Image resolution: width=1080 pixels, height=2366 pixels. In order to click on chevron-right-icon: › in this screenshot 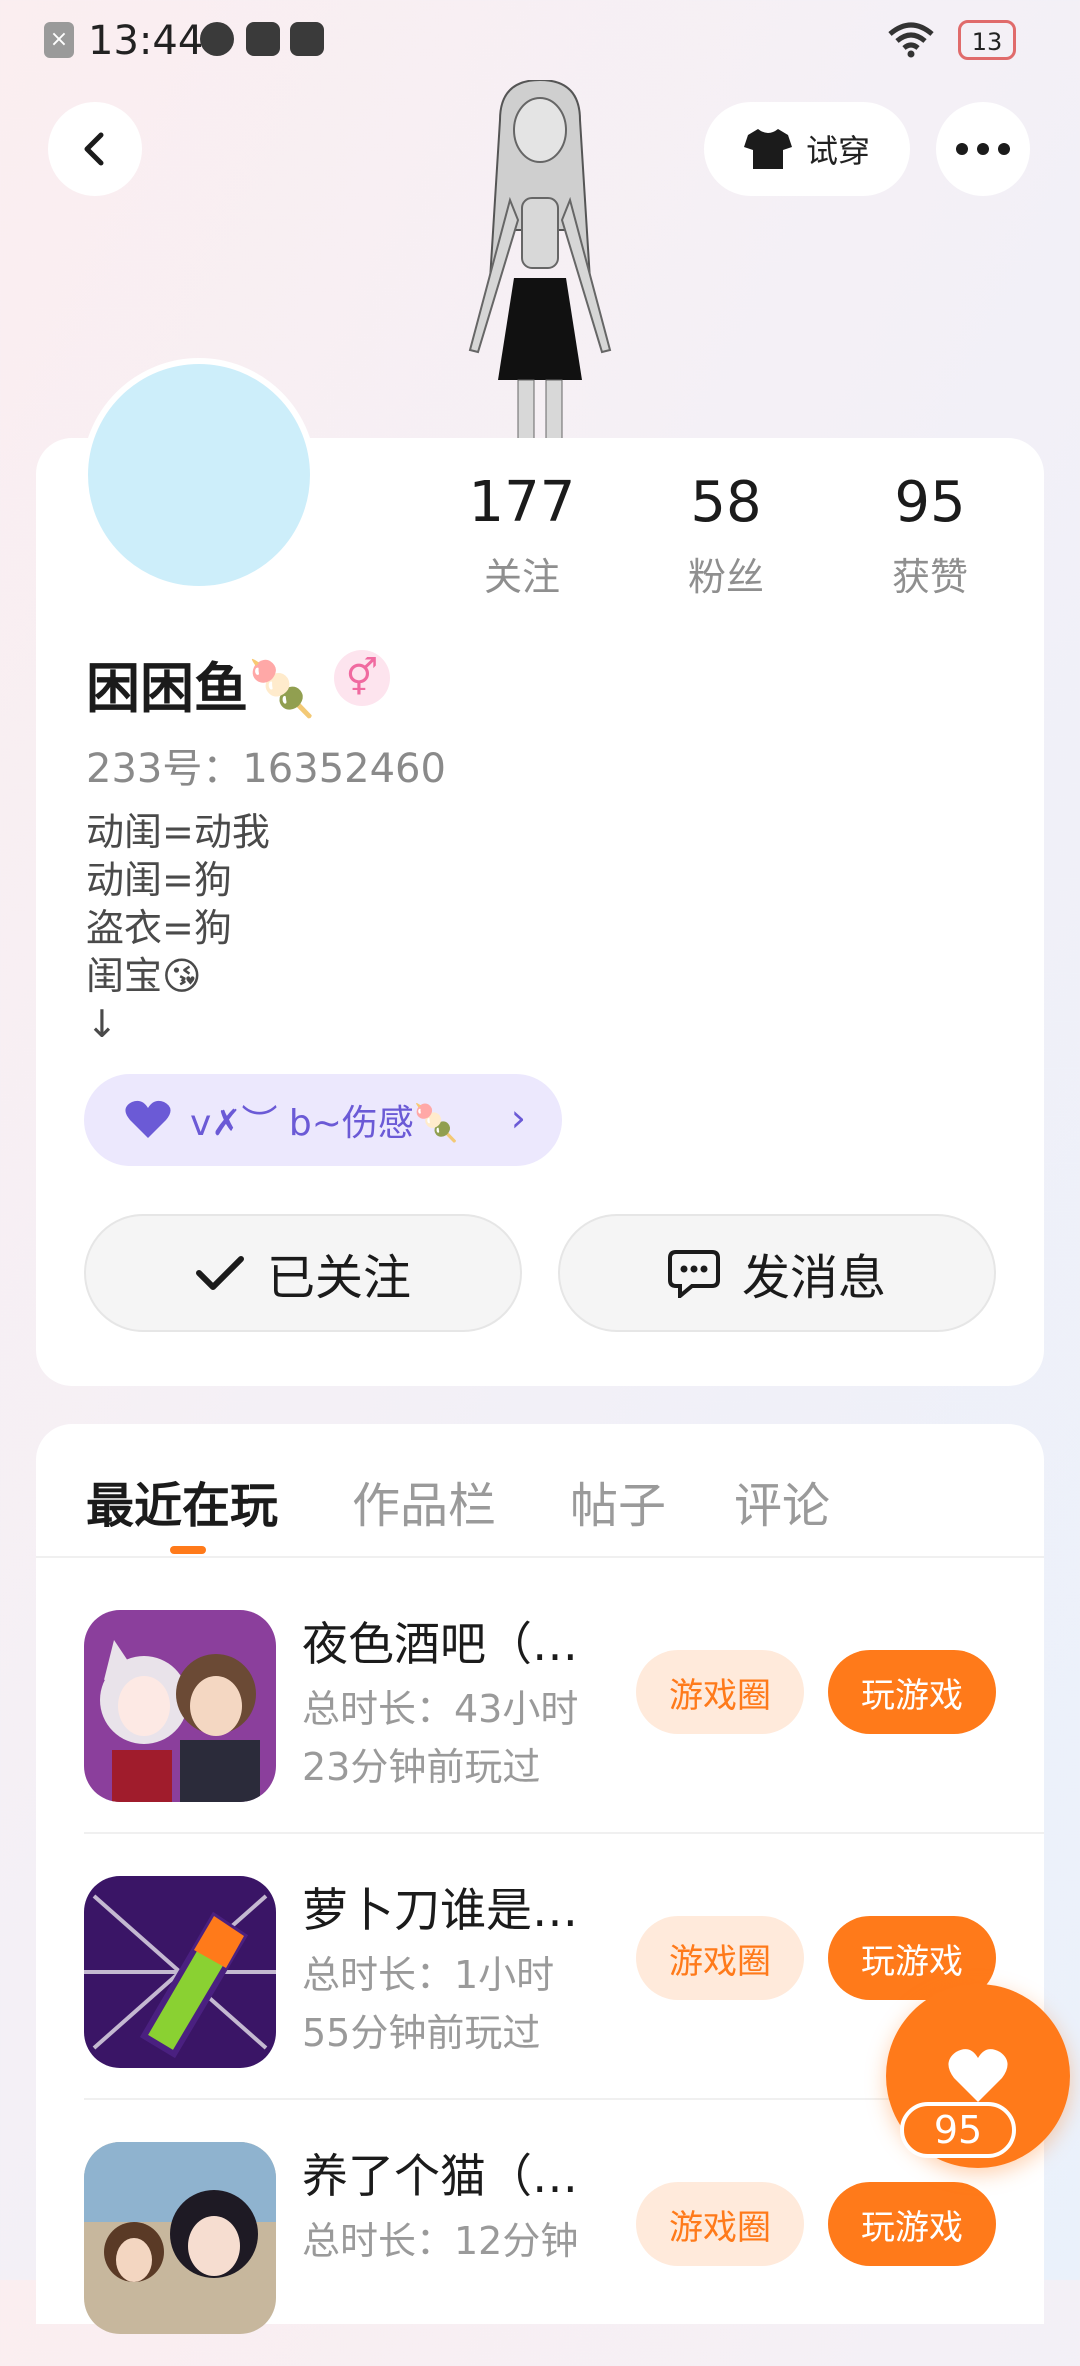, I will do `click(518, 1118)`.